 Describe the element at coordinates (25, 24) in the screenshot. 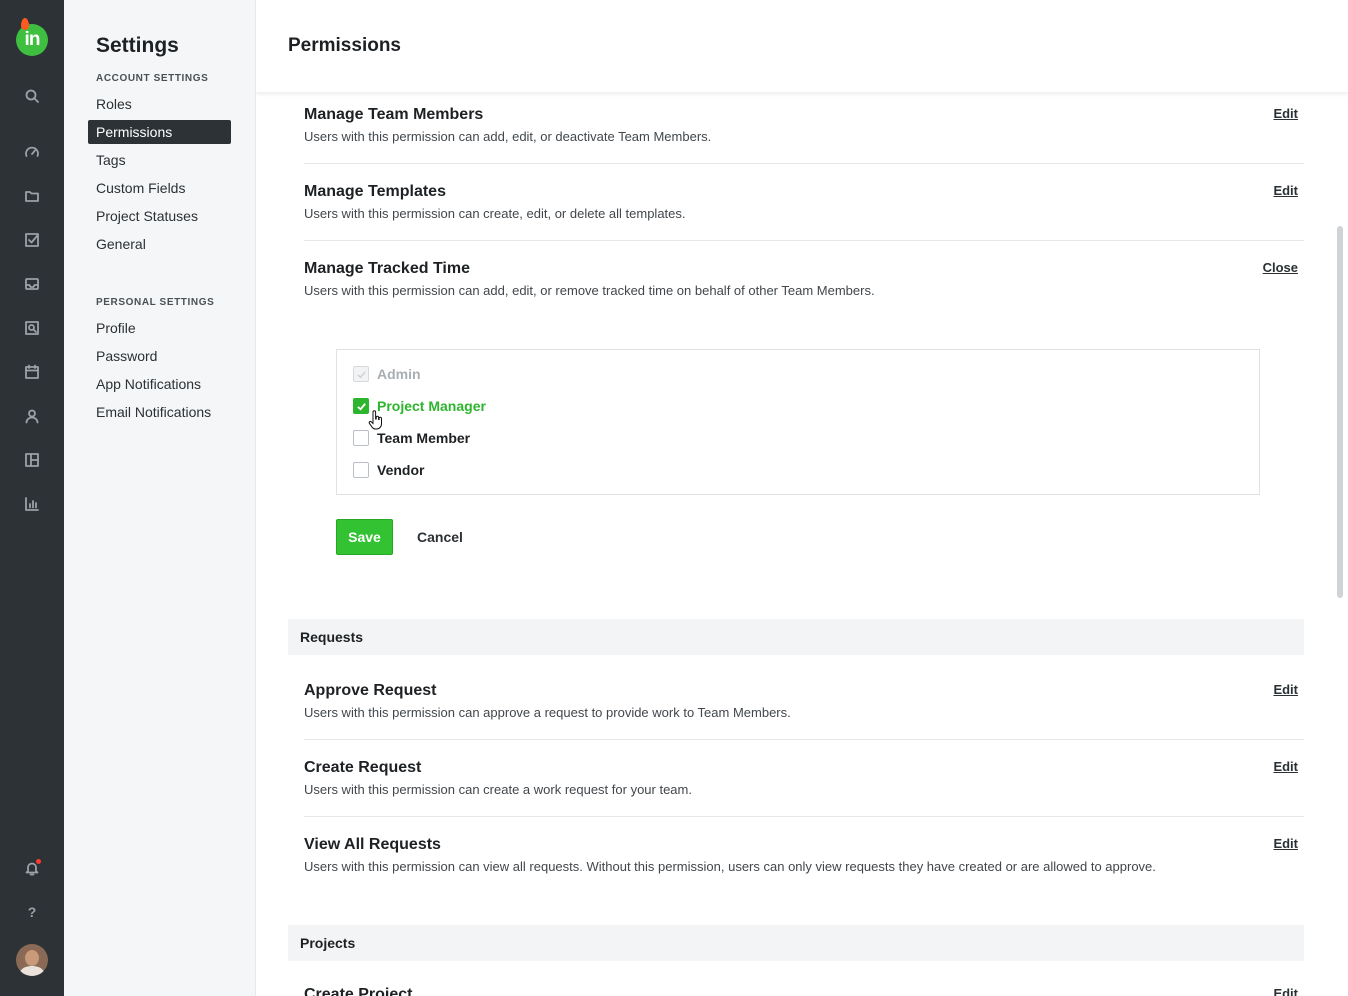

I see `logo-flame-icon` at that location.